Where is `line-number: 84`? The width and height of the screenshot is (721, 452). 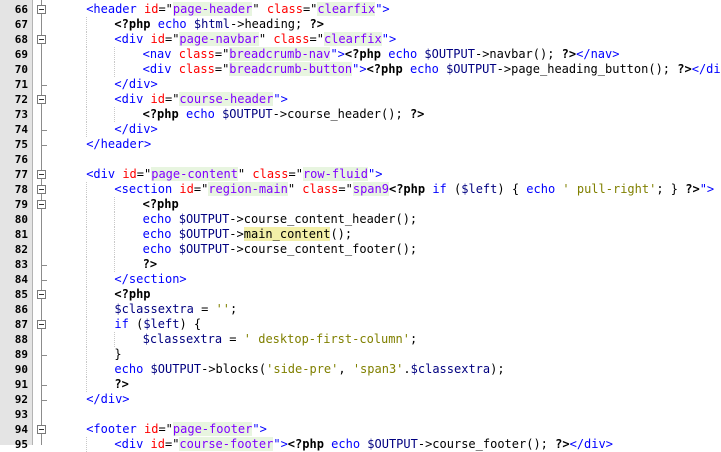 line-number: 84 is located at coordinates (21, 279).